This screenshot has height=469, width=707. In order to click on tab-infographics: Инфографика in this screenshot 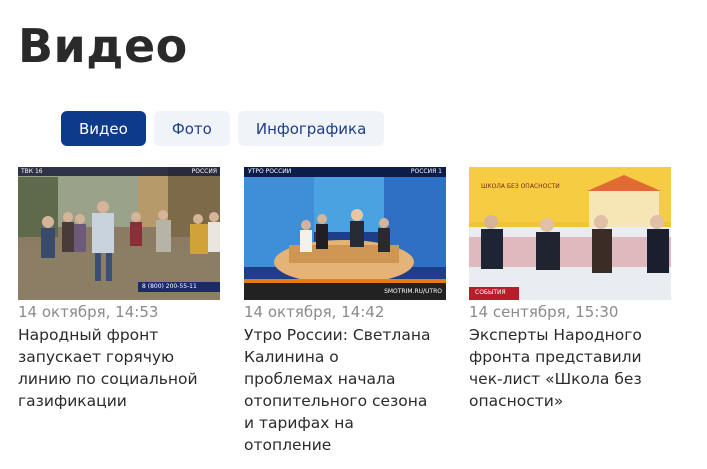, I will do `click(311, 128)`.